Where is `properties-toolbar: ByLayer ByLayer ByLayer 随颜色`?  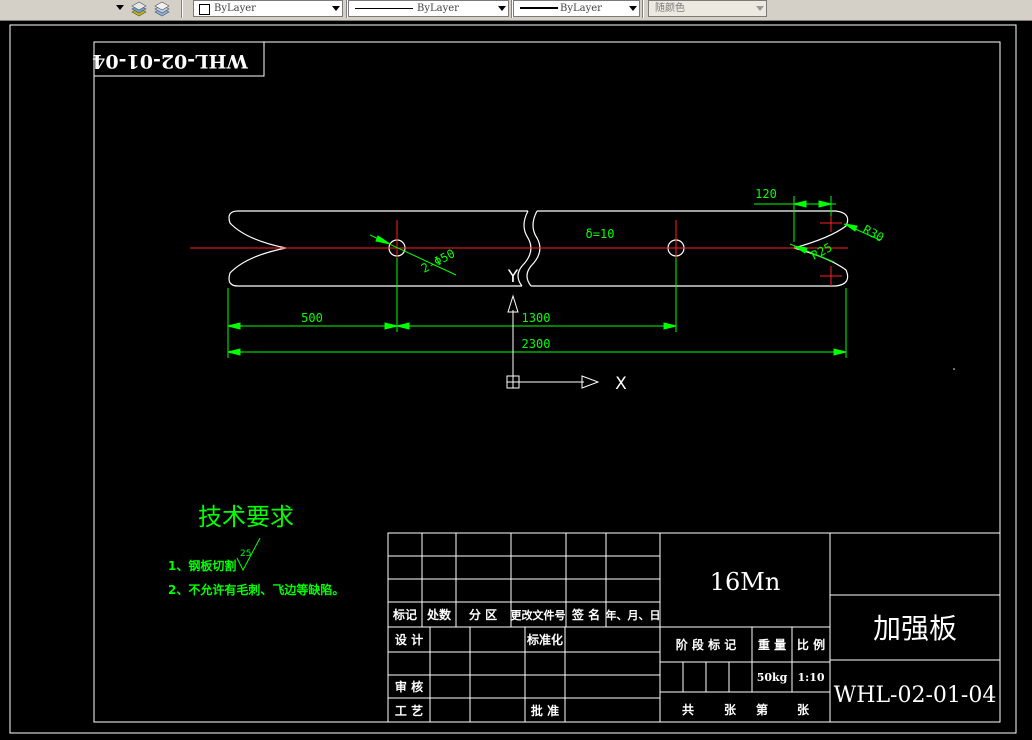
properties-toolbar: ByLayer ByLayer ByLayer 随颜色 is located at coordinates (516, 10).